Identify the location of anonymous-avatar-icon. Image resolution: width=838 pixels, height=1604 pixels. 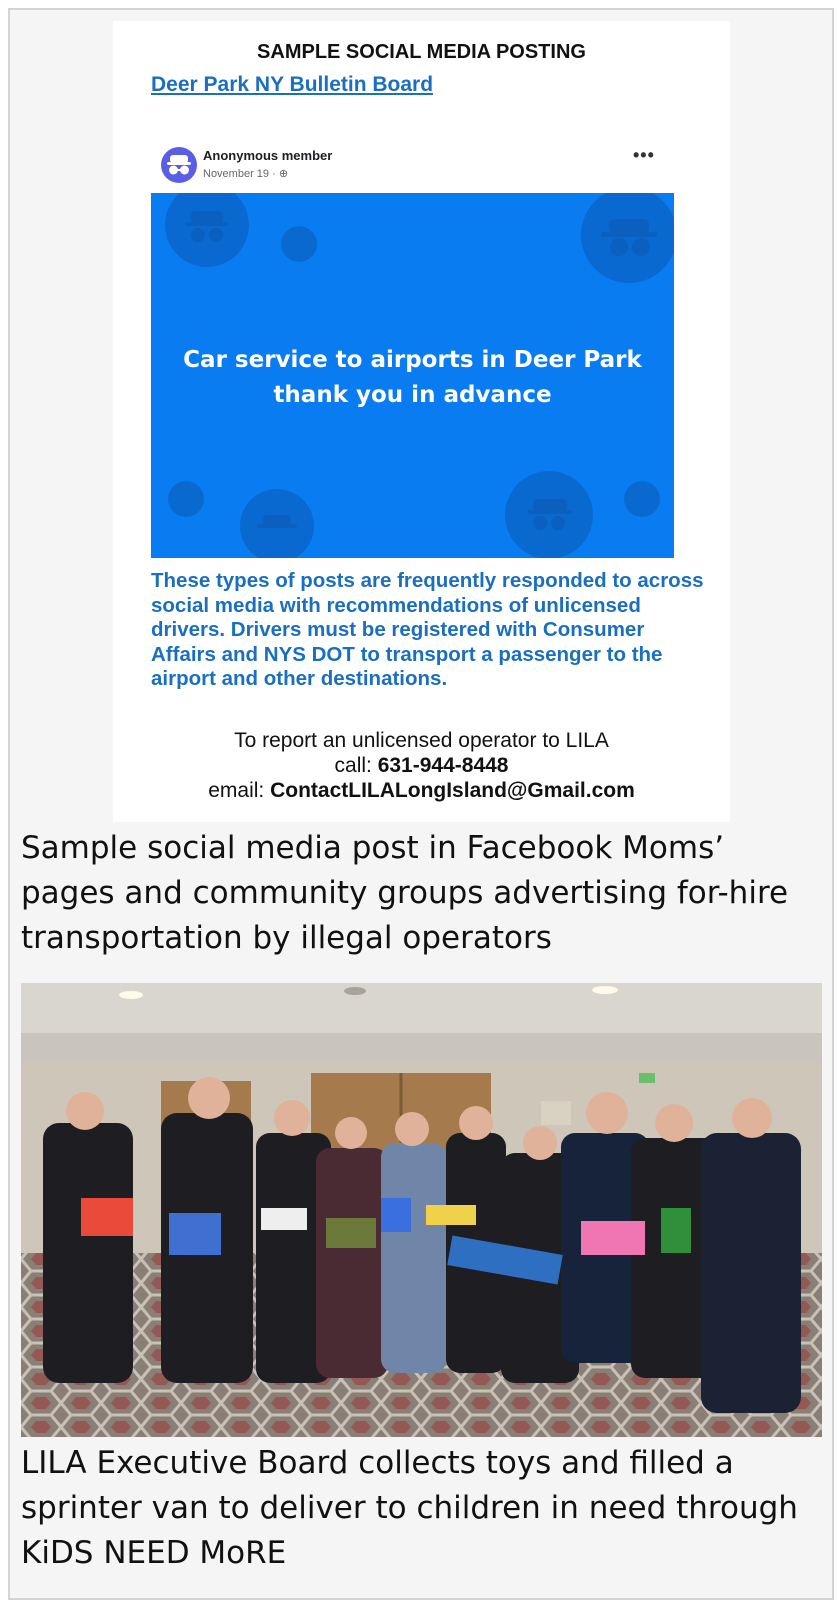
(179, 165).